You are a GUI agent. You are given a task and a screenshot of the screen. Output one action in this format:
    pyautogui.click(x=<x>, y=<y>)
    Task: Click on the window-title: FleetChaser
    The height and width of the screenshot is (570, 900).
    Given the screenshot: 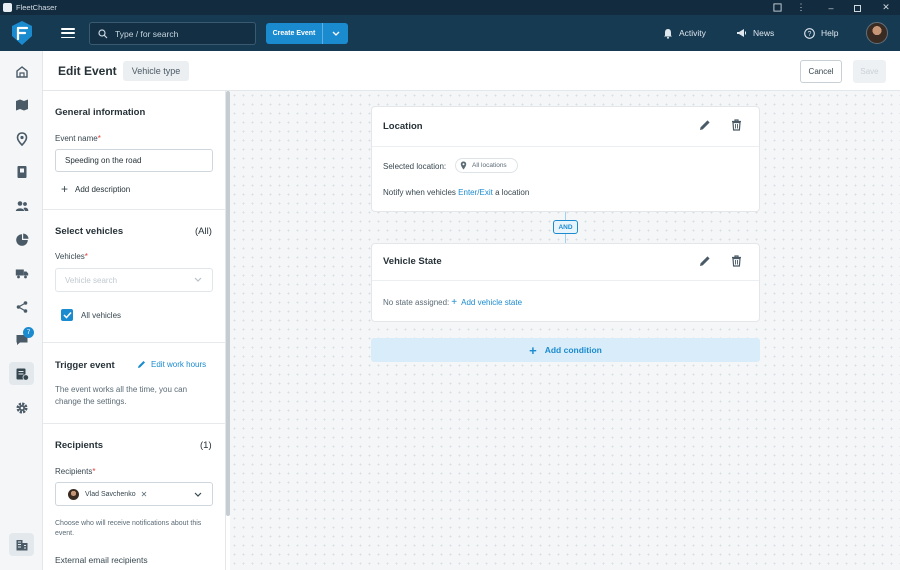 What is the action you would take?
    pyautogui.click(x=36, y=7)
    